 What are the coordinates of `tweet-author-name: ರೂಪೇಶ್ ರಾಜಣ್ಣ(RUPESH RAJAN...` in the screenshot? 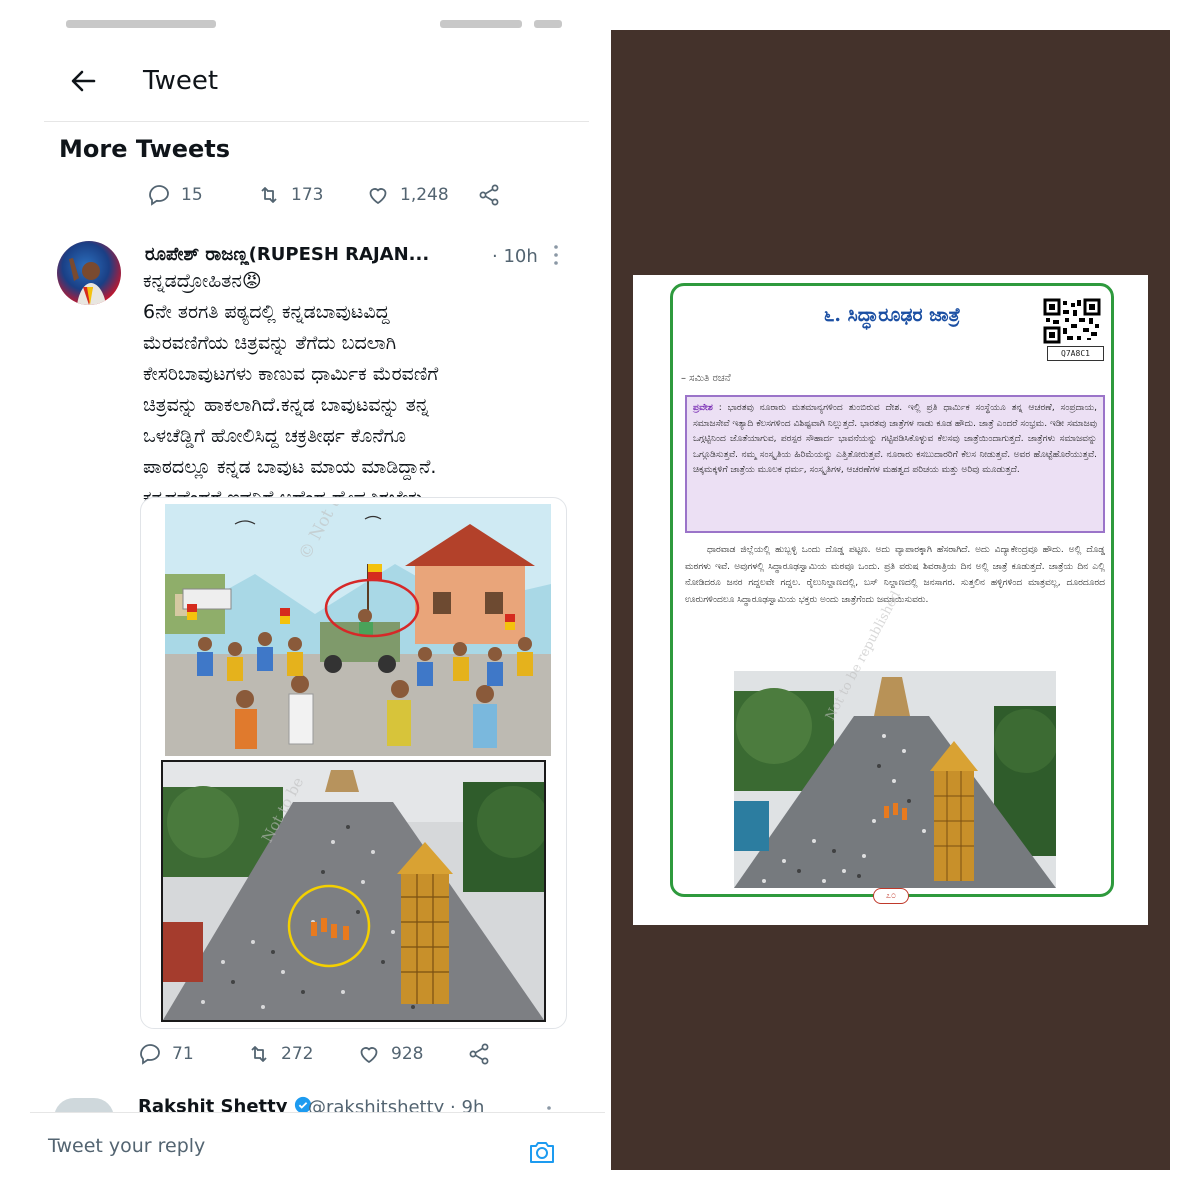 It's located at (315, 254).